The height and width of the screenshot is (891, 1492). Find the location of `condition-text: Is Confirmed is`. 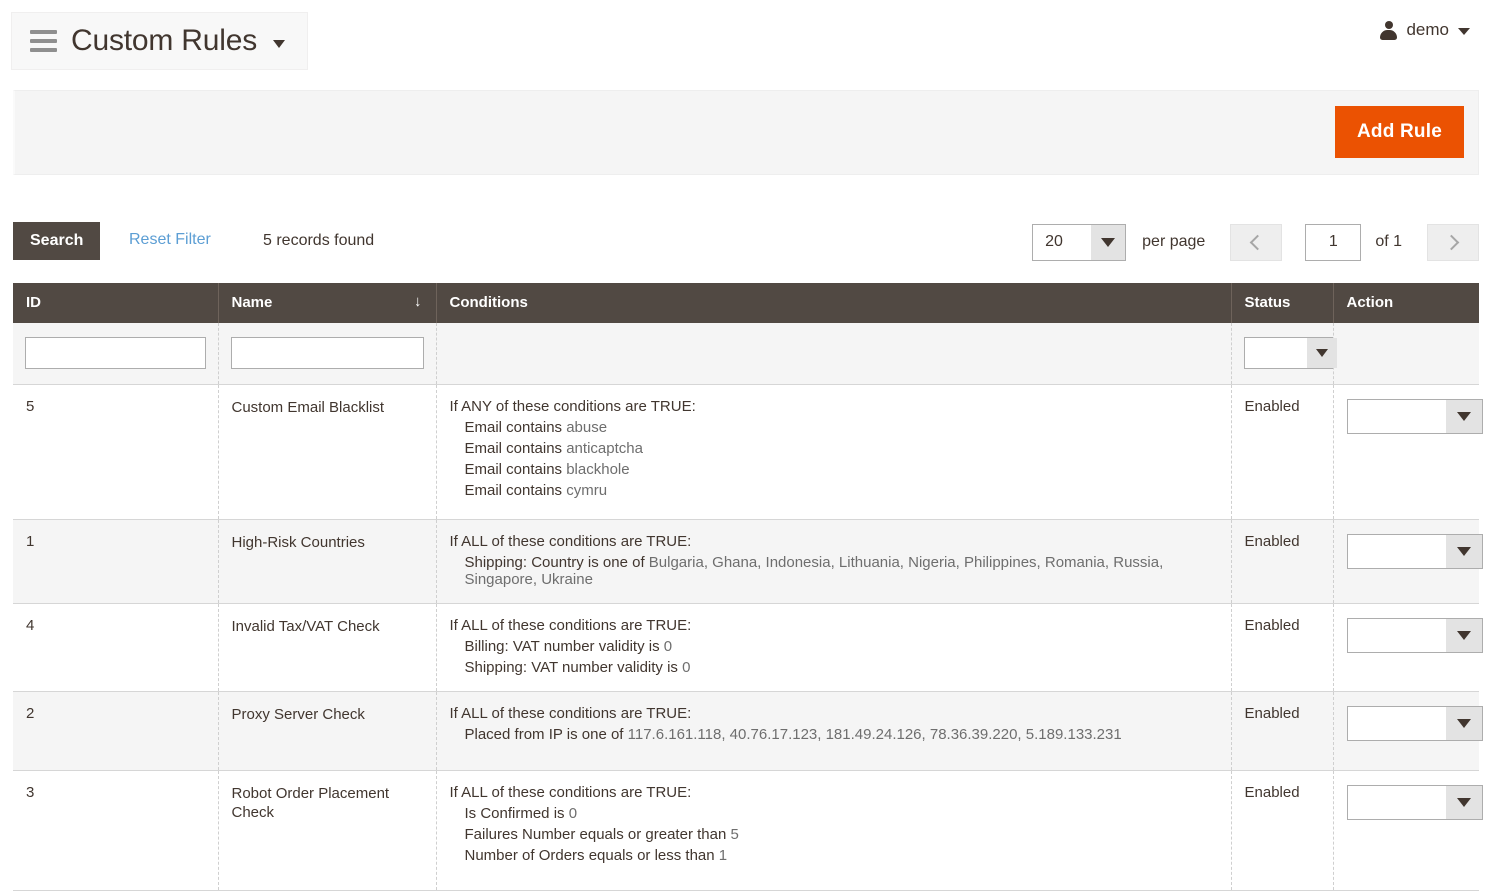

condition-text: Is Confirmed is is located at coordinates (516, 813).